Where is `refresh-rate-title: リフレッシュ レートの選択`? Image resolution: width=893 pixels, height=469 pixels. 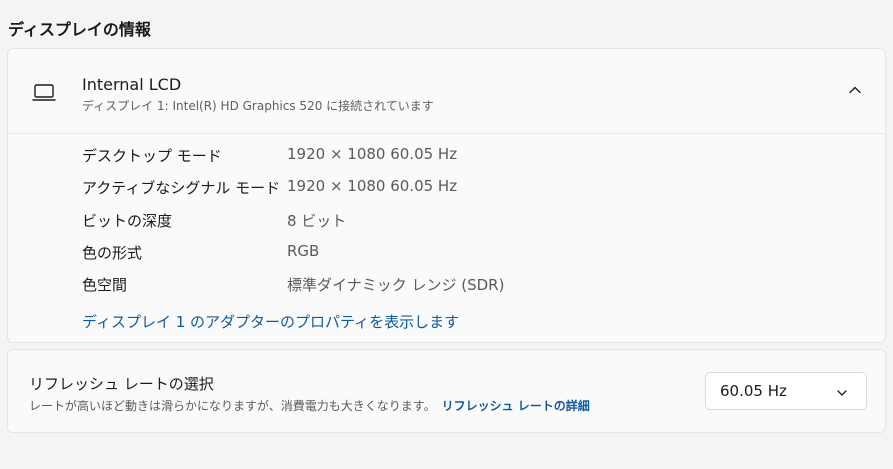
refresh-rate-title: リフレッシュ レートの選択 is located at coordinates (121, 384).